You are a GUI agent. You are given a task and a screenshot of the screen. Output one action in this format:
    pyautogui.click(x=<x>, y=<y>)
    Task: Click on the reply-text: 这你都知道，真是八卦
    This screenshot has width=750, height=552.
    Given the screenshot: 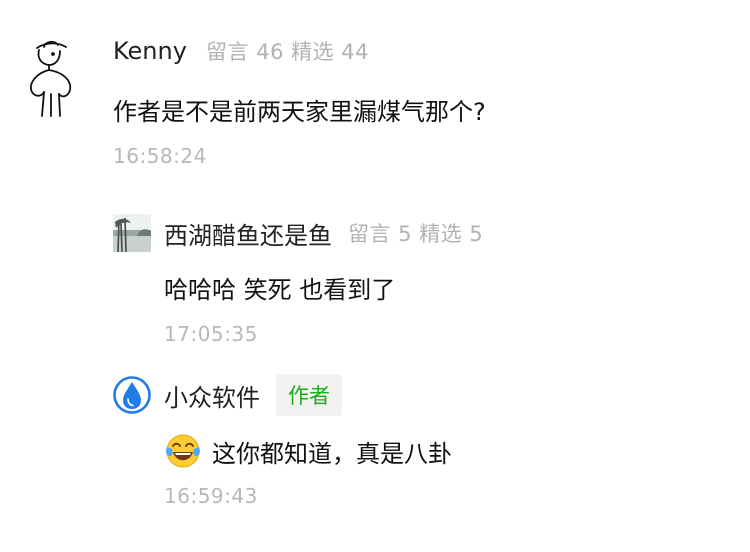 What is the action you would take?
    pyautogui.click(x=332, y=453)
    